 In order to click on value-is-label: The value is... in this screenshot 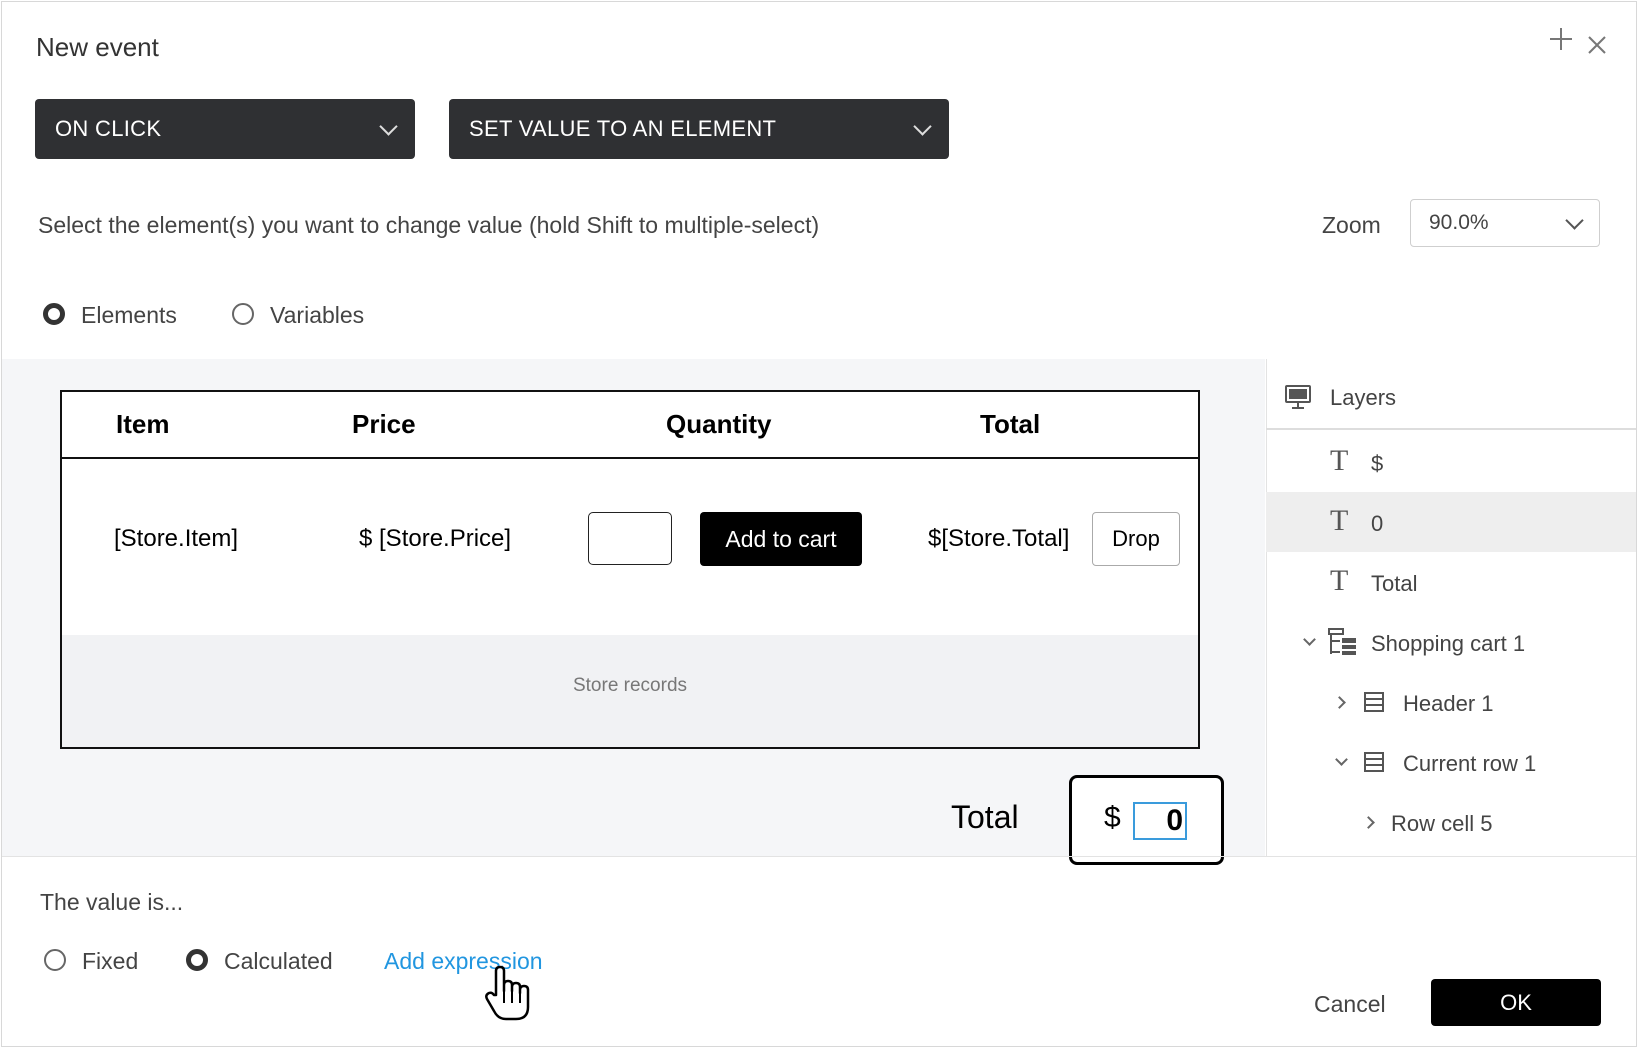, I will do `click(112, 902)`.